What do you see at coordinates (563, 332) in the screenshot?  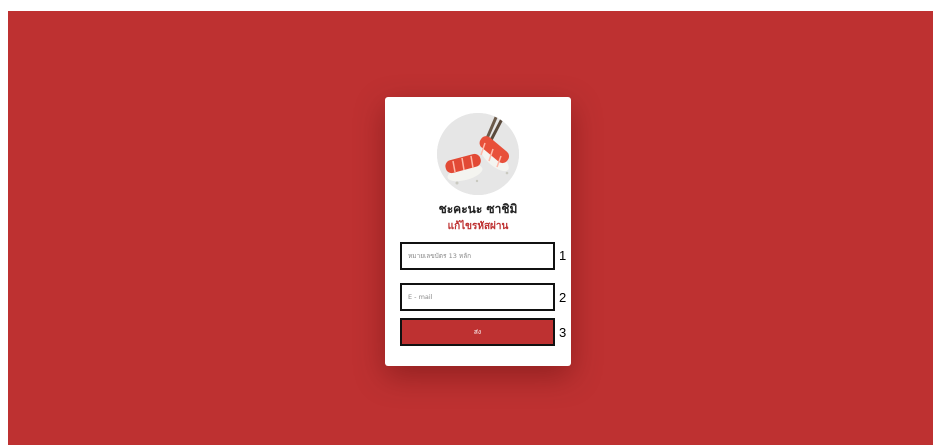 I see `annotation-marker-3: 3` at bounding box center [563, 332].